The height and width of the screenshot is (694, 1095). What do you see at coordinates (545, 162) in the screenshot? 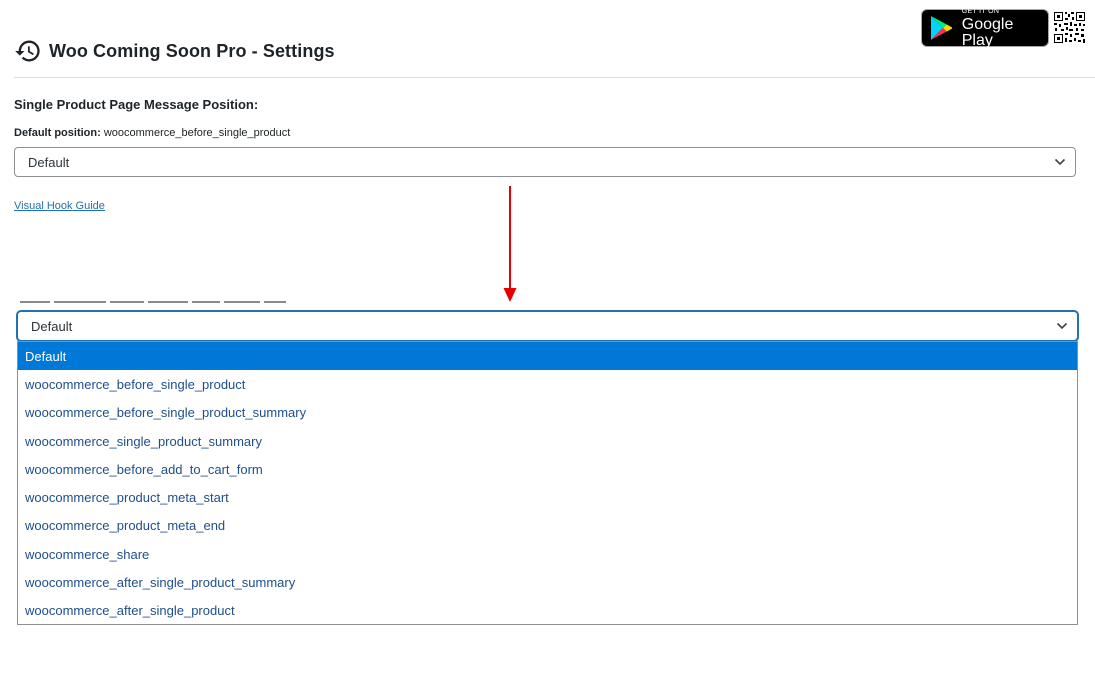
I see `message-position-select: Default` at bounding box center [545, 162].